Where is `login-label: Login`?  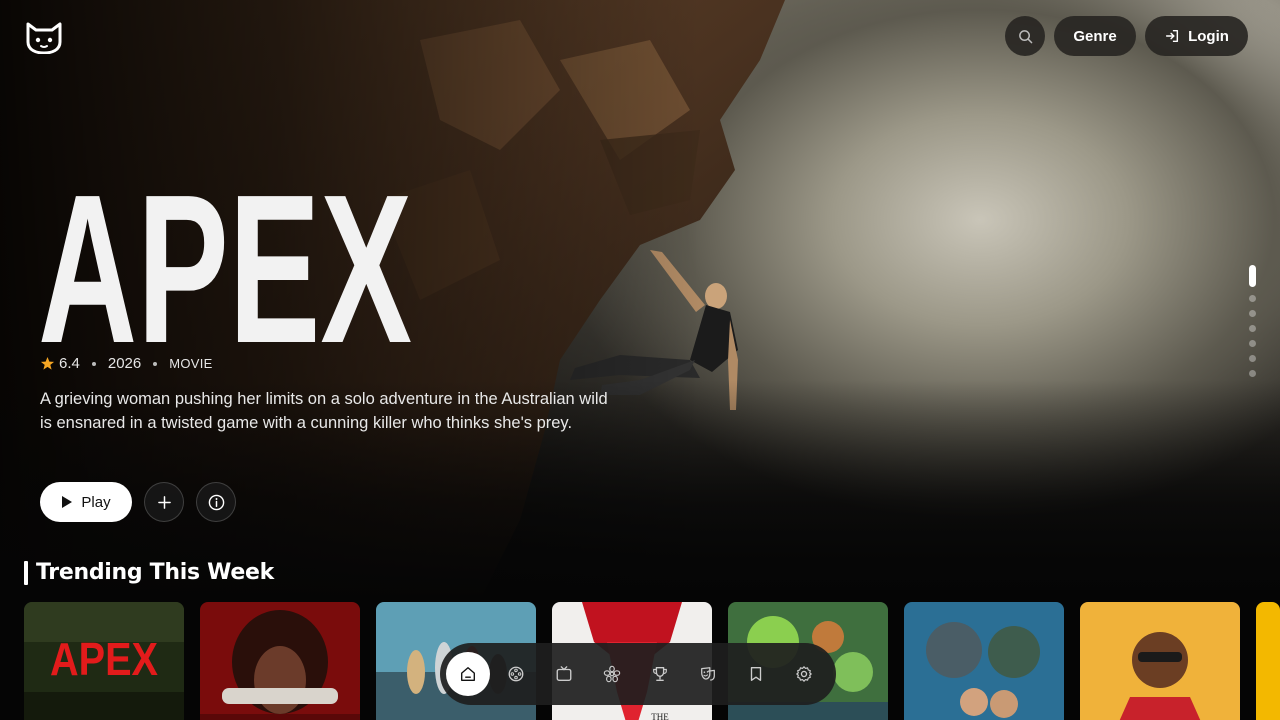 login-label: Login is located at coordinates (1208, 36).